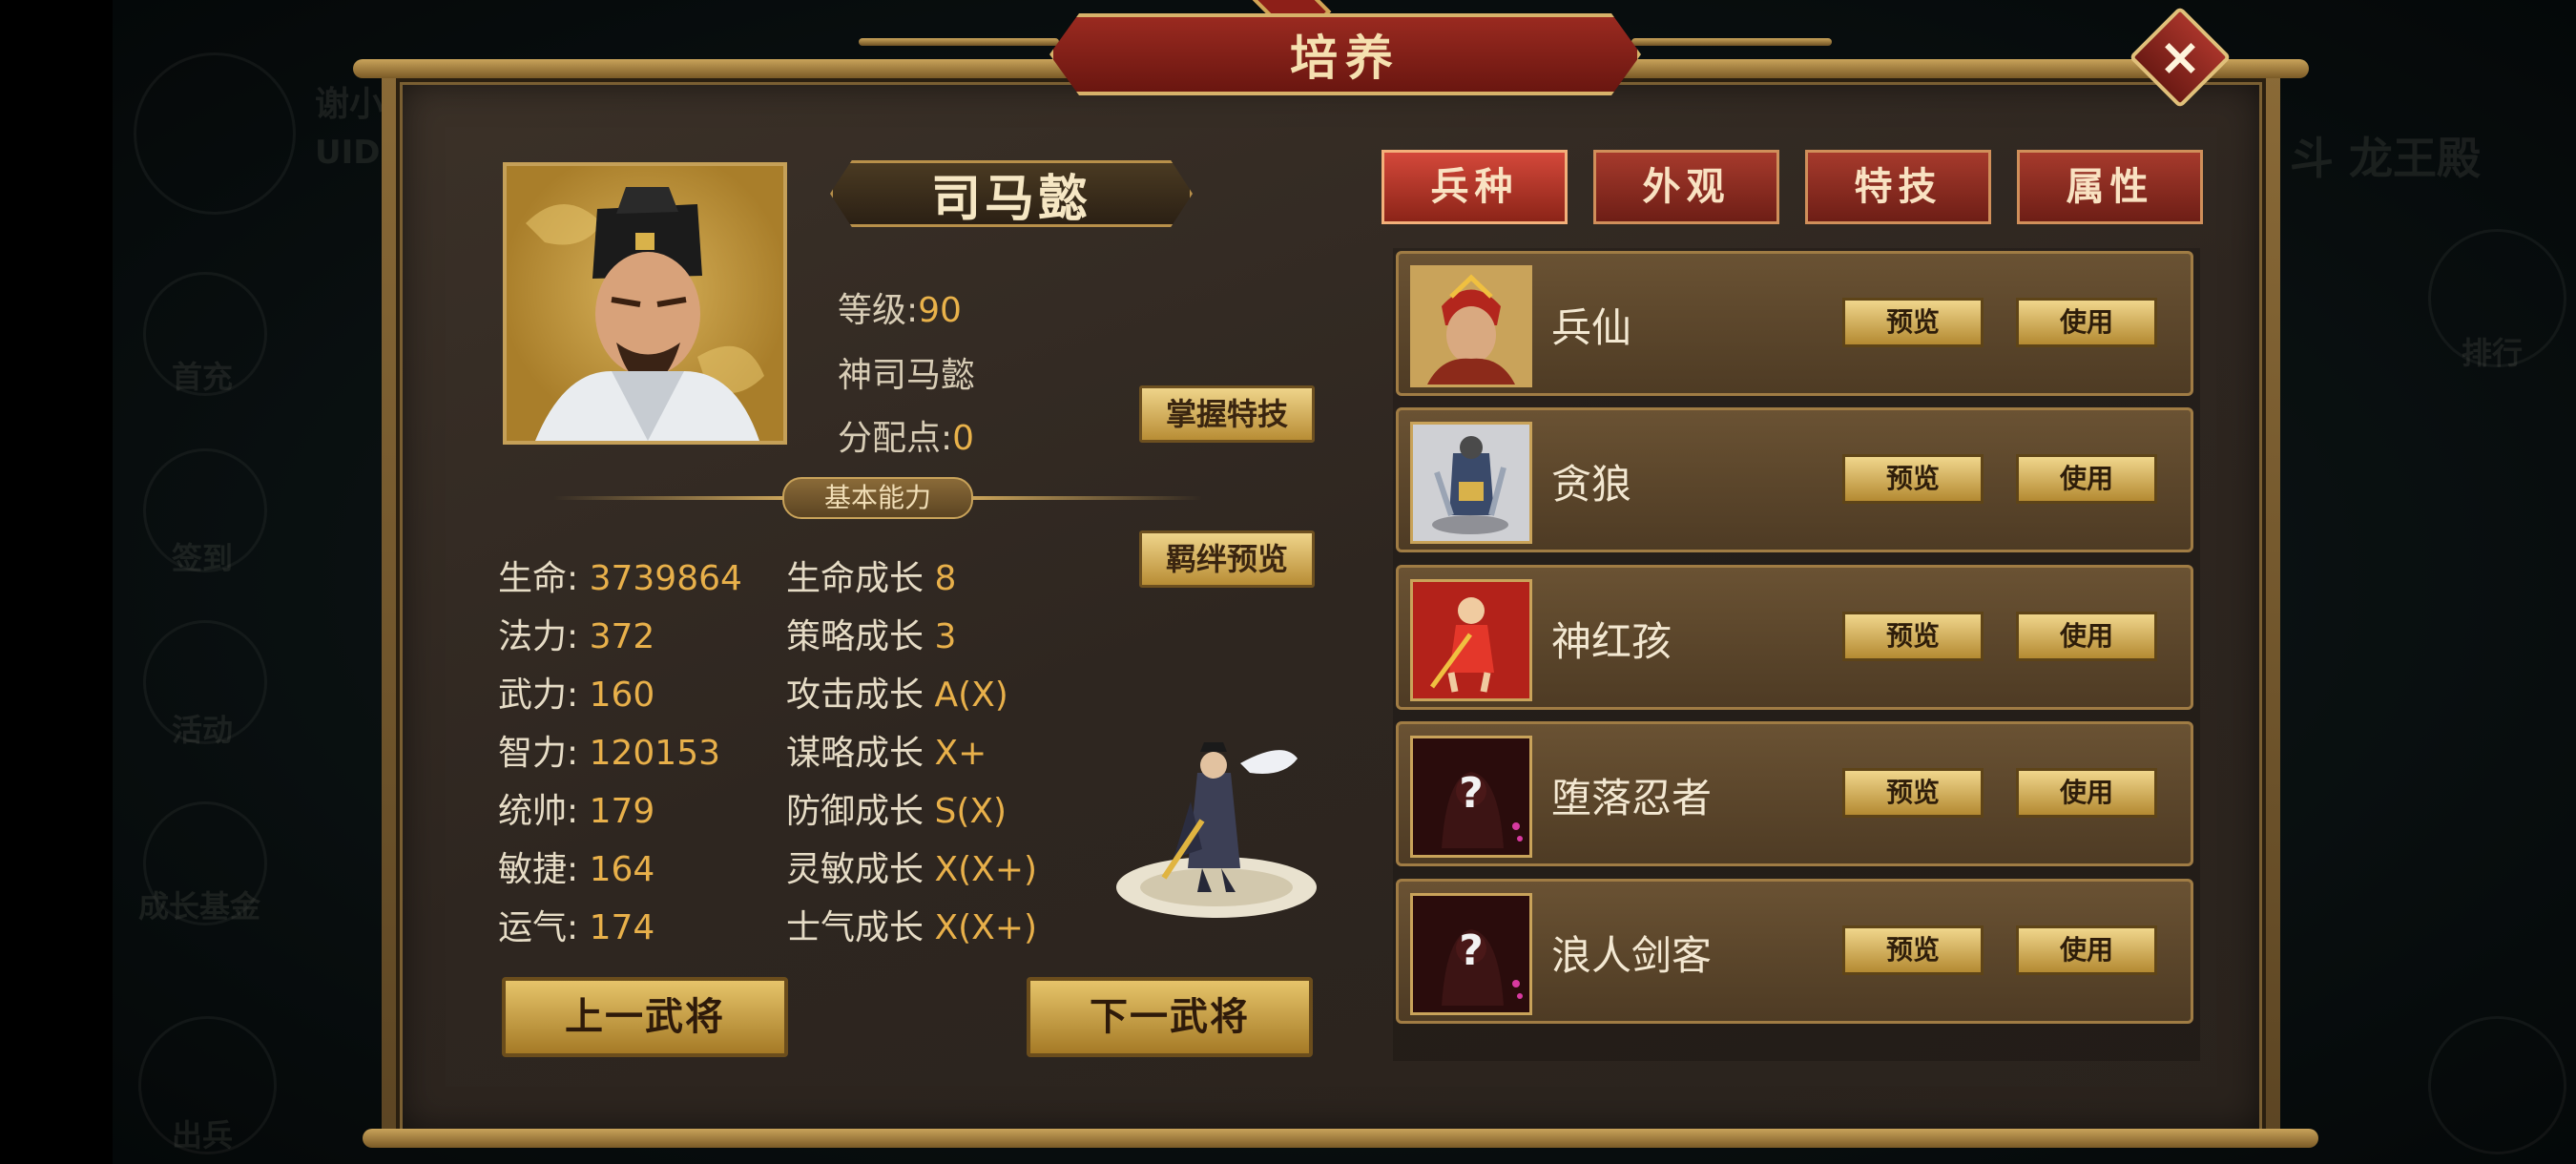 This screenshot has height=1164, width=2576. I want to click on stat-value: 120153, so click(655, 753).